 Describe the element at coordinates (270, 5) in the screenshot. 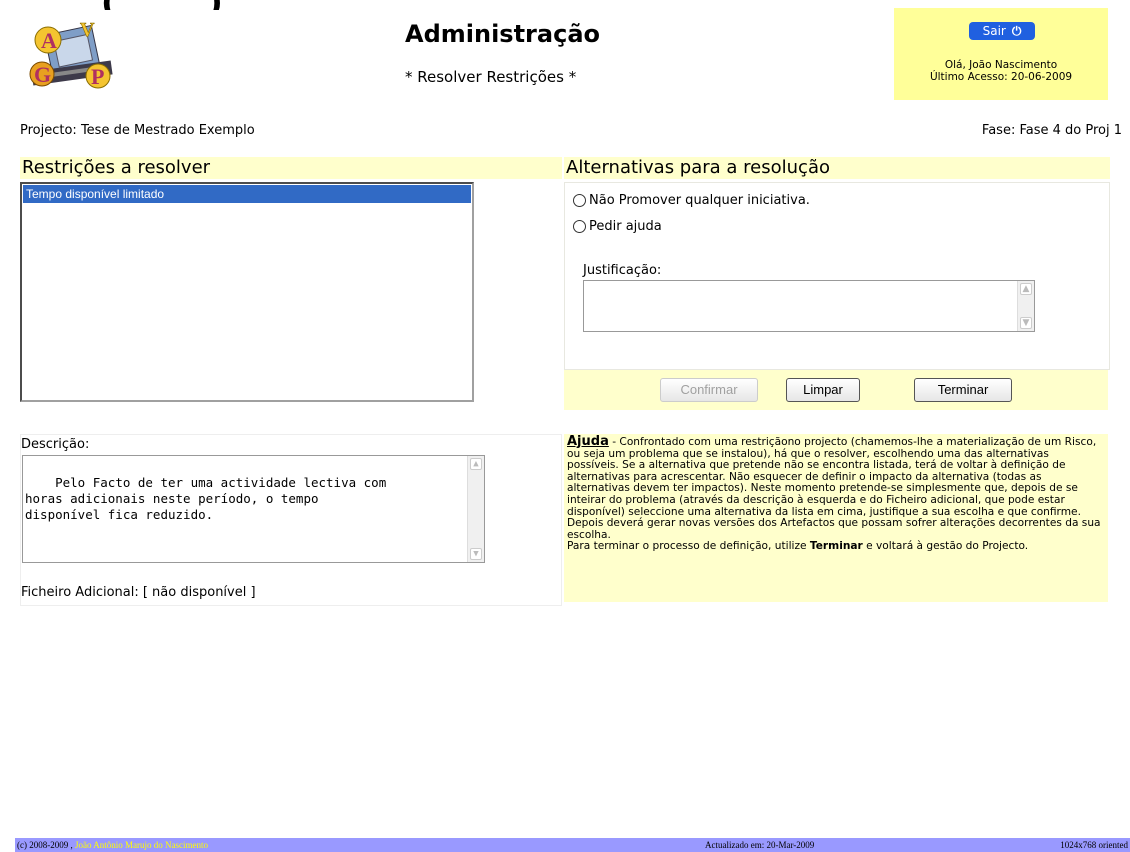

I see `top-cut-heading: _ (_____)` at that location.